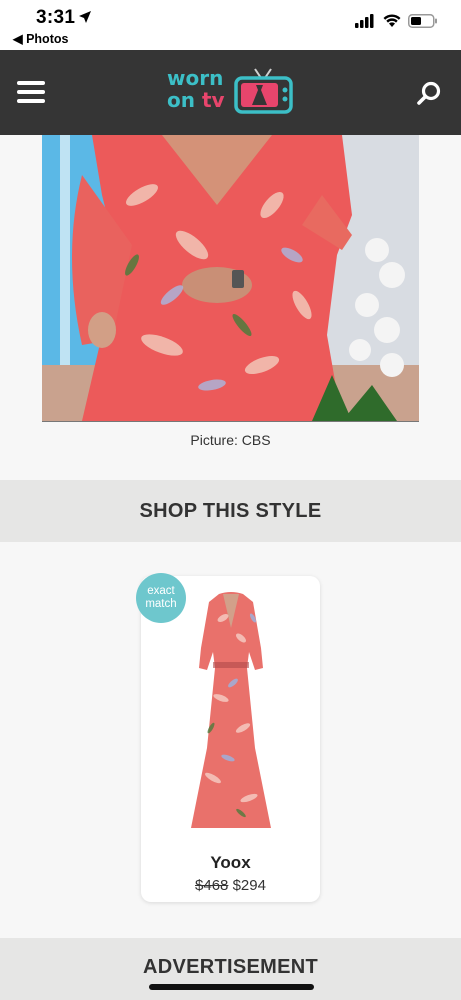 This screenshot has height=1000, width=461. Describe the element at coordinates (230, 969) in the screenshot. I see `advertisement-heading: ADVERTISEMENT` at that location.